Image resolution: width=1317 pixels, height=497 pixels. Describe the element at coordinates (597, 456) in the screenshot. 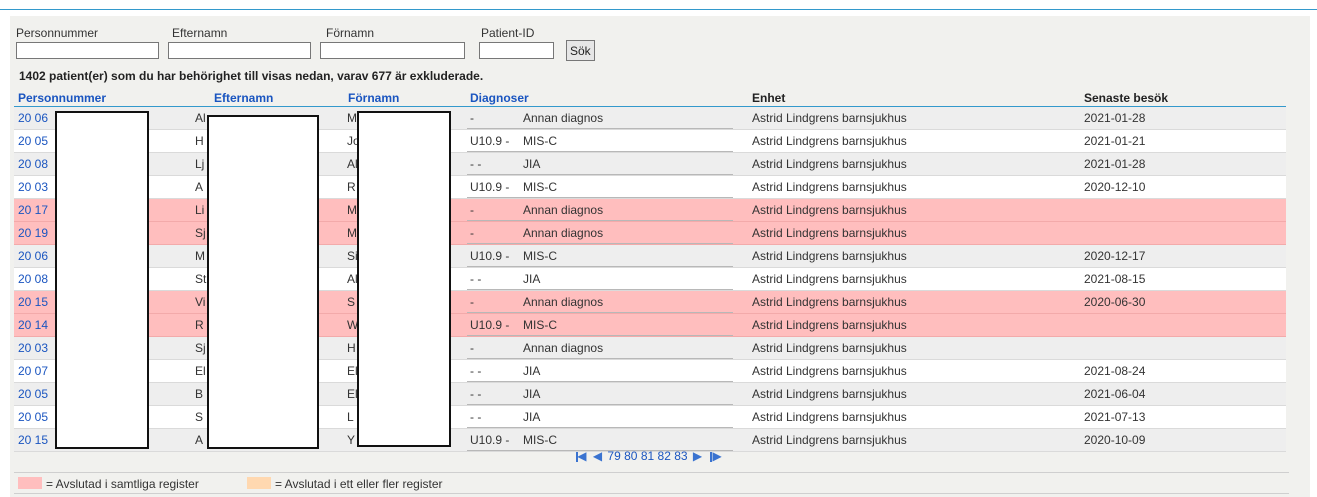

I see `prev-page-icon: ◀` at that location.